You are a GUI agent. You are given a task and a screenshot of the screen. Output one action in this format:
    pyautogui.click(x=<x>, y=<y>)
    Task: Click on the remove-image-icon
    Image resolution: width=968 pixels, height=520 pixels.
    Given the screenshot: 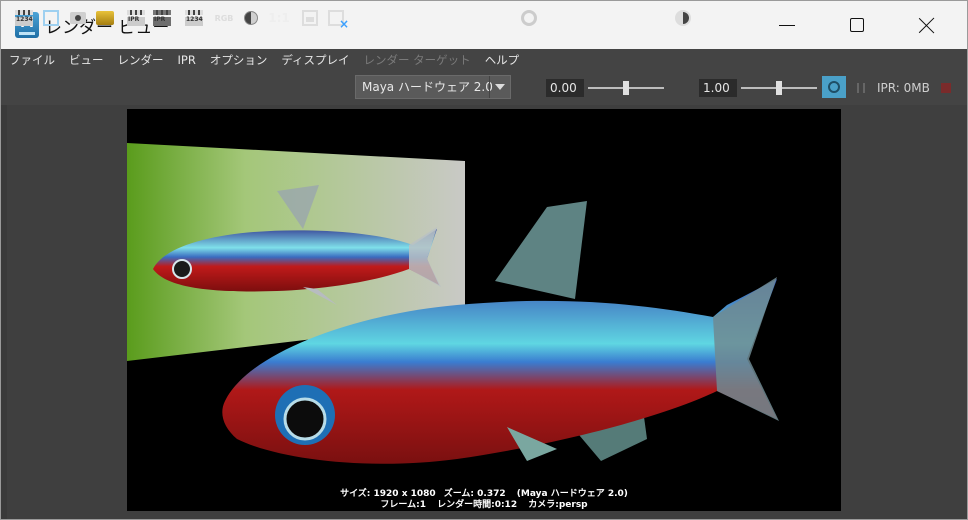 What is the action you would take?
    pyautogui.click(x=338, y=20)
    